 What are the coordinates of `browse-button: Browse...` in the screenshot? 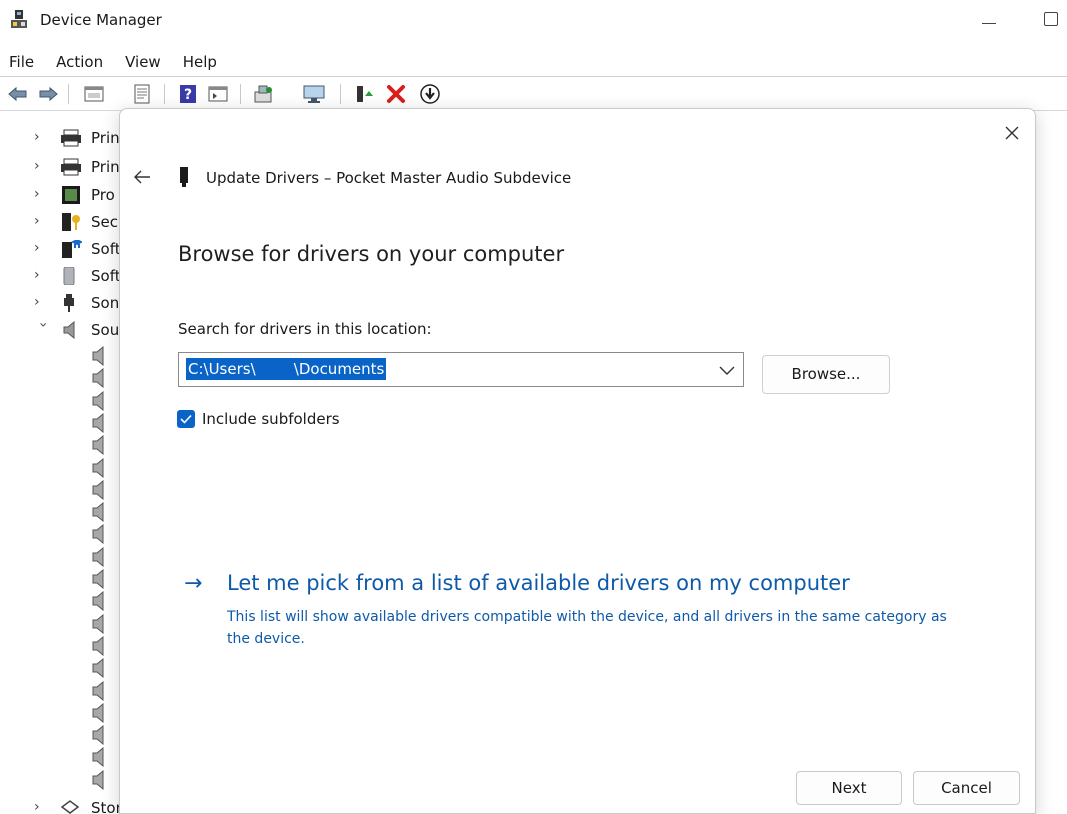 It's located at (826, 374).